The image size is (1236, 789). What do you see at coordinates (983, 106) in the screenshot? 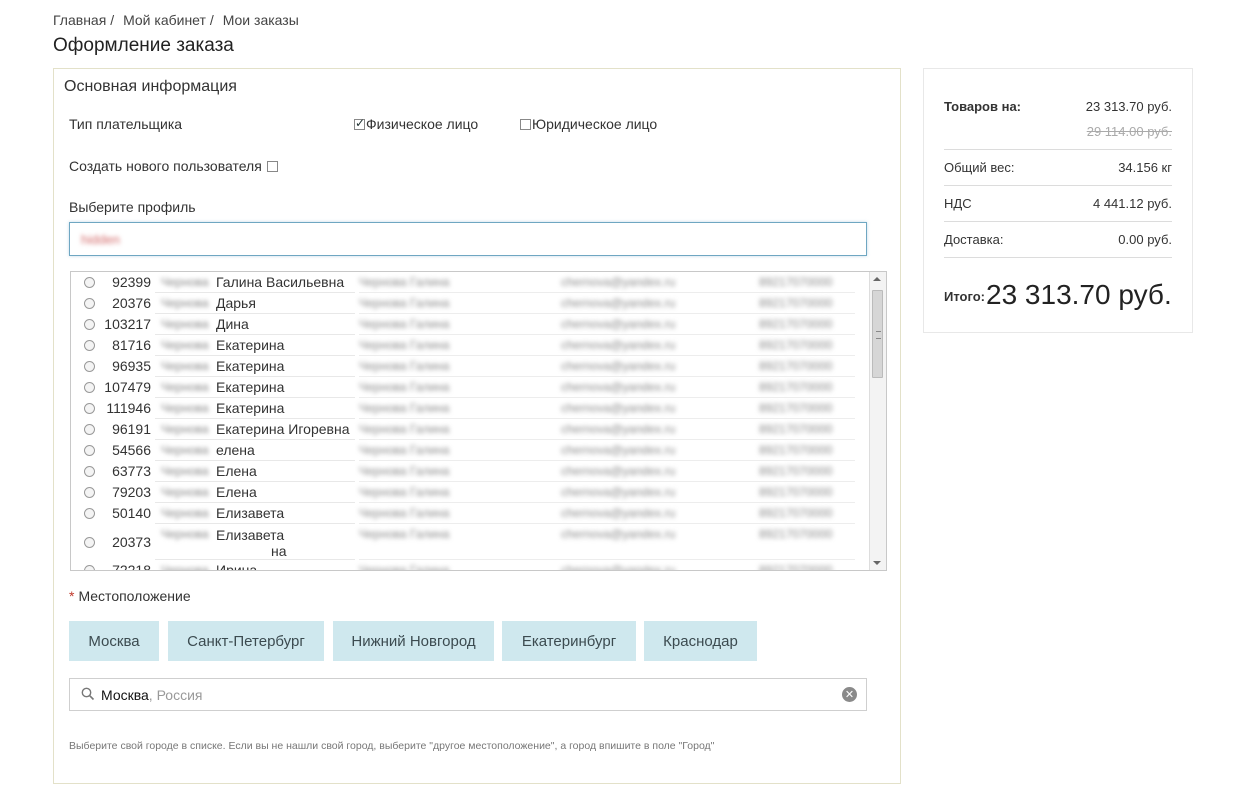
I see `goods-label: Товаров на:` at bounding box center [983, 106].